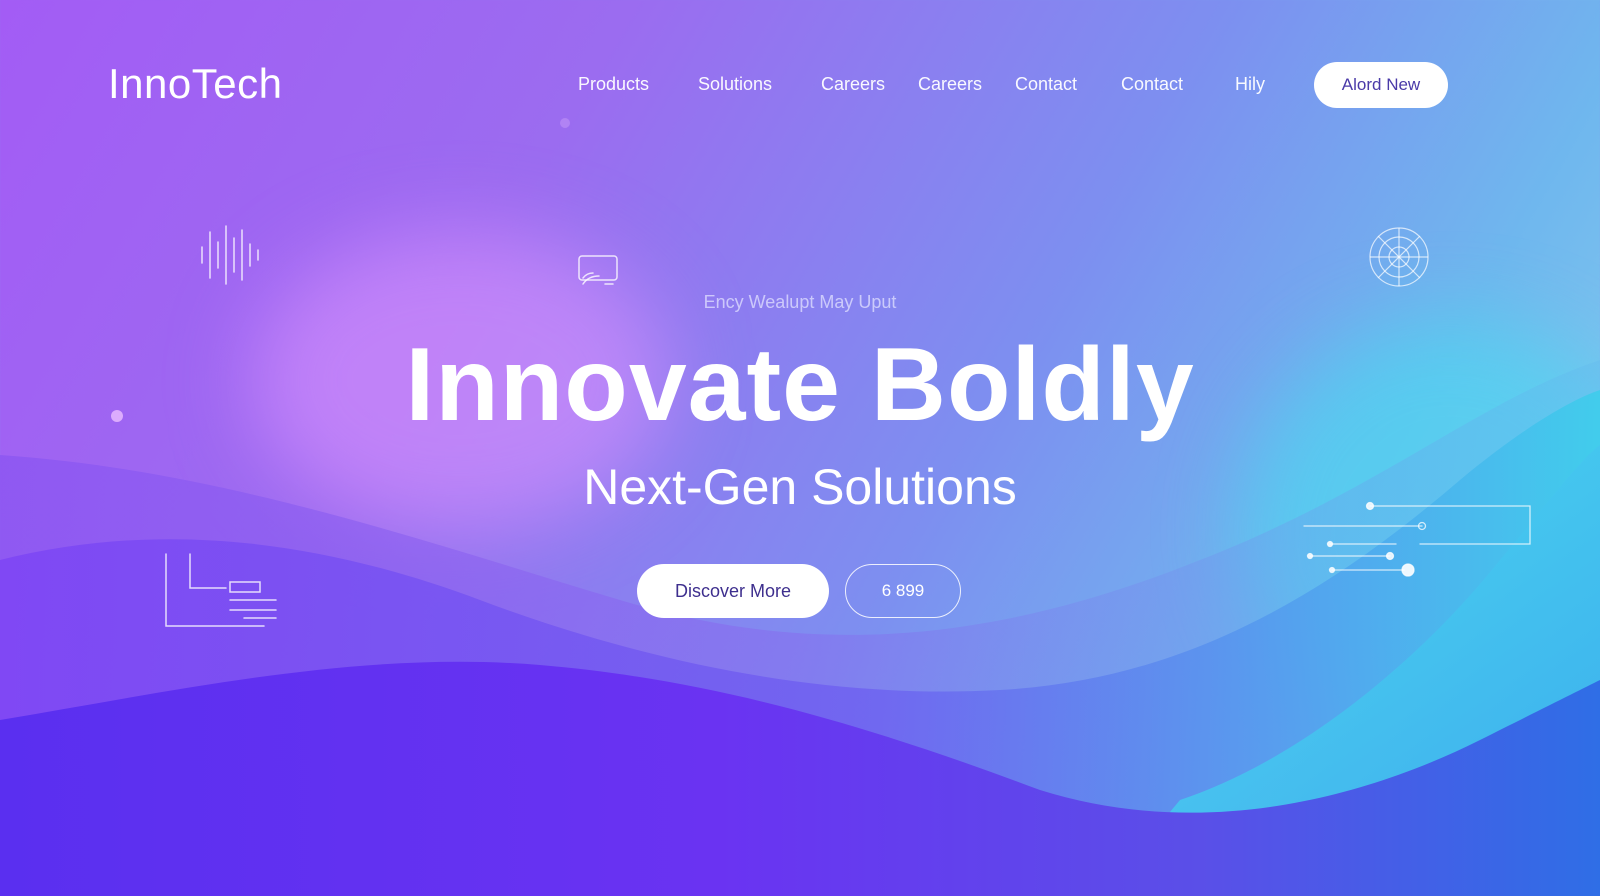  I want to click on nav-item-hily: Hily, so click(1250, 84).